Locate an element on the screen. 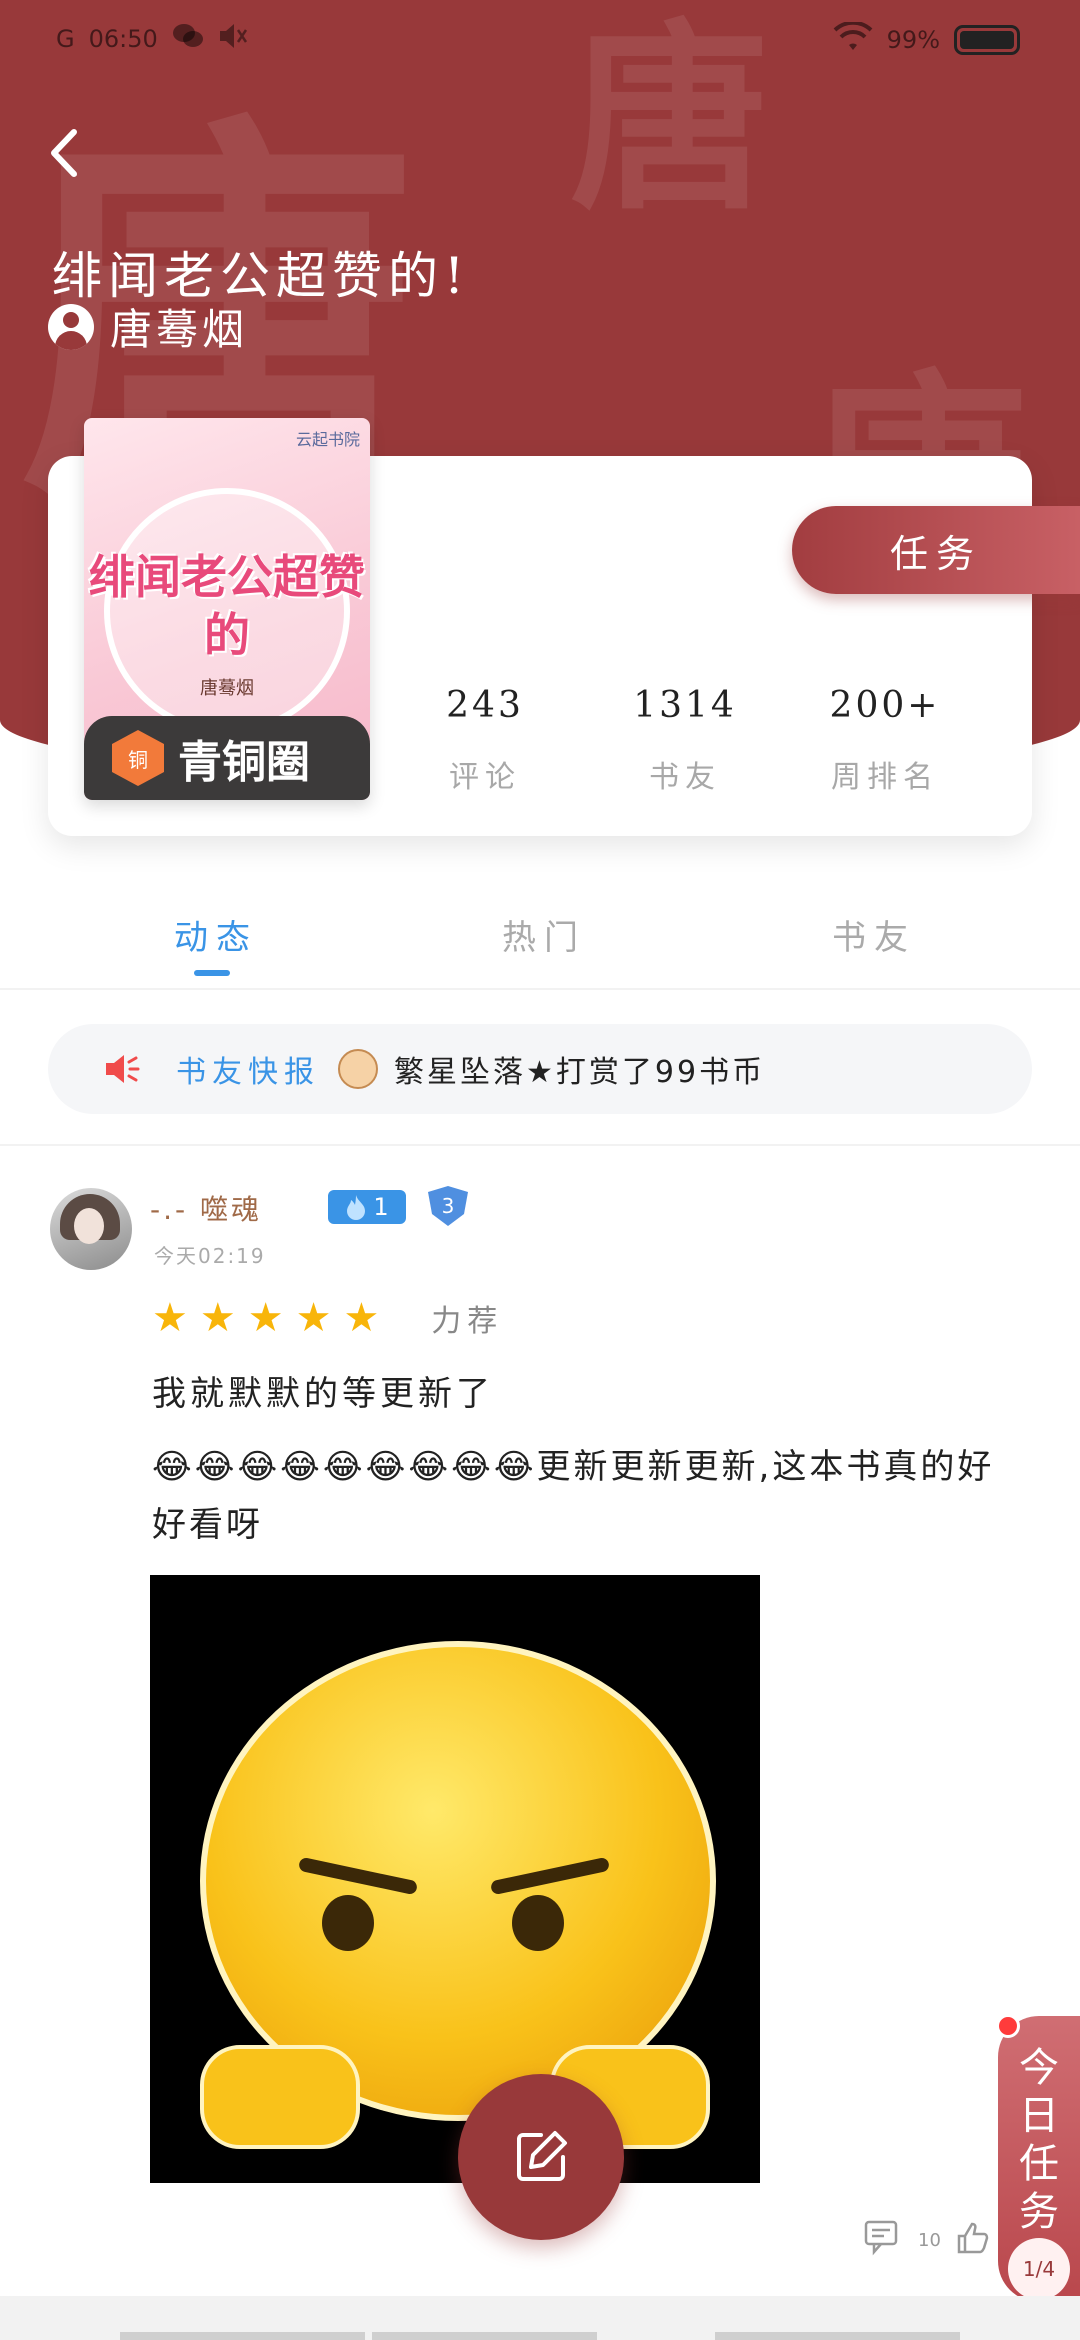  stat-readers: 1314 书友 is located at coordinates (685, 740).